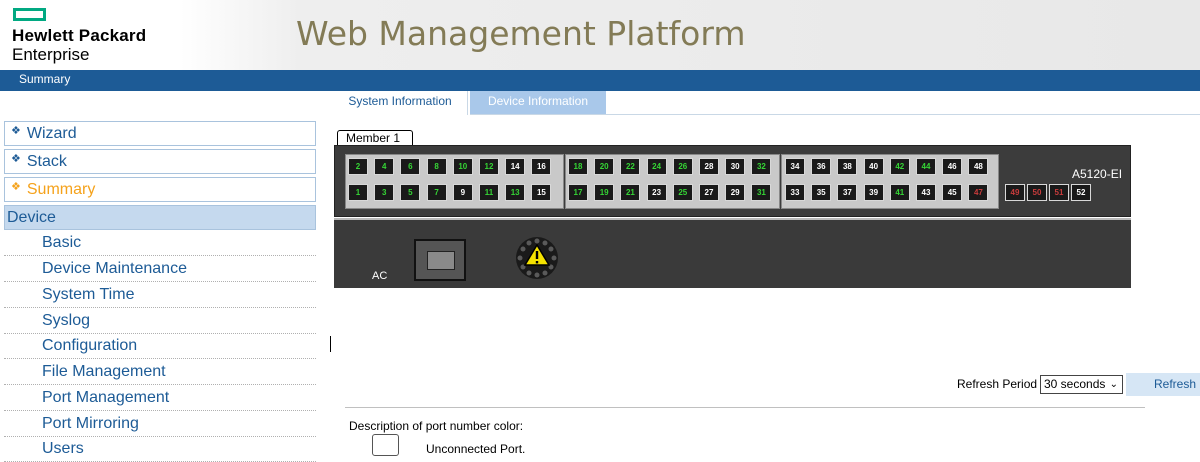 The height and width of the screenshot is (462, 1200). What do you see at coordinates (45, 79) in the screenshot?
I see `section-bar-label: Summary` at bounding box center [45, 79].